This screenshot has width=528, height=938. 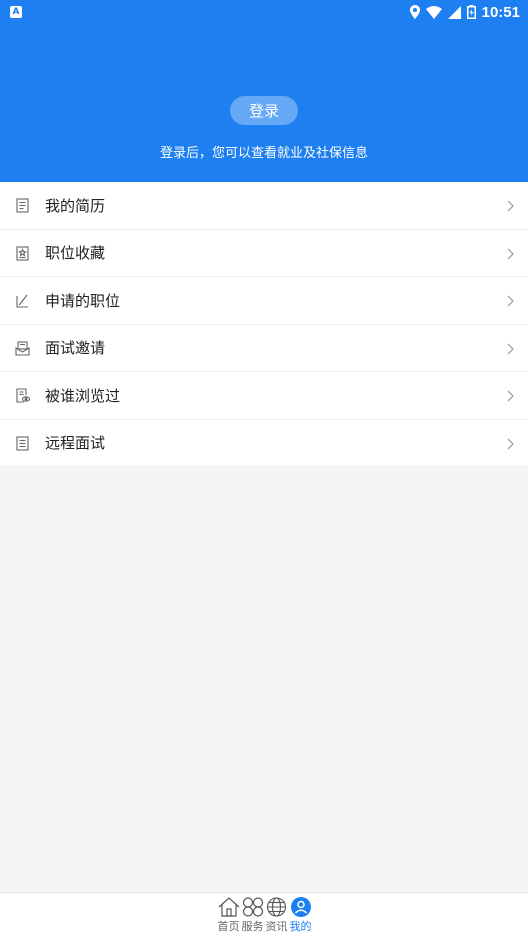 What do you see at coordinates (252, 907) in the screenshot?
I see `services-icon` at bounding box center [252, 907].